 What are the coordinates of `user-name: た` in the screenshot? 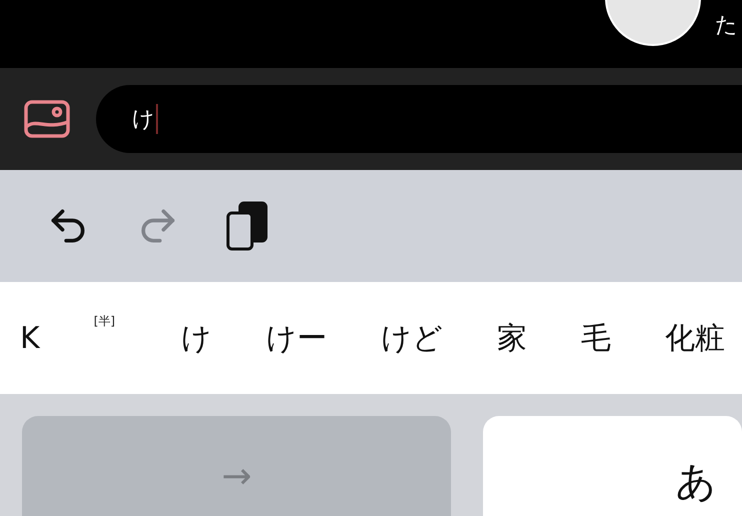 It's located at (726, 26).